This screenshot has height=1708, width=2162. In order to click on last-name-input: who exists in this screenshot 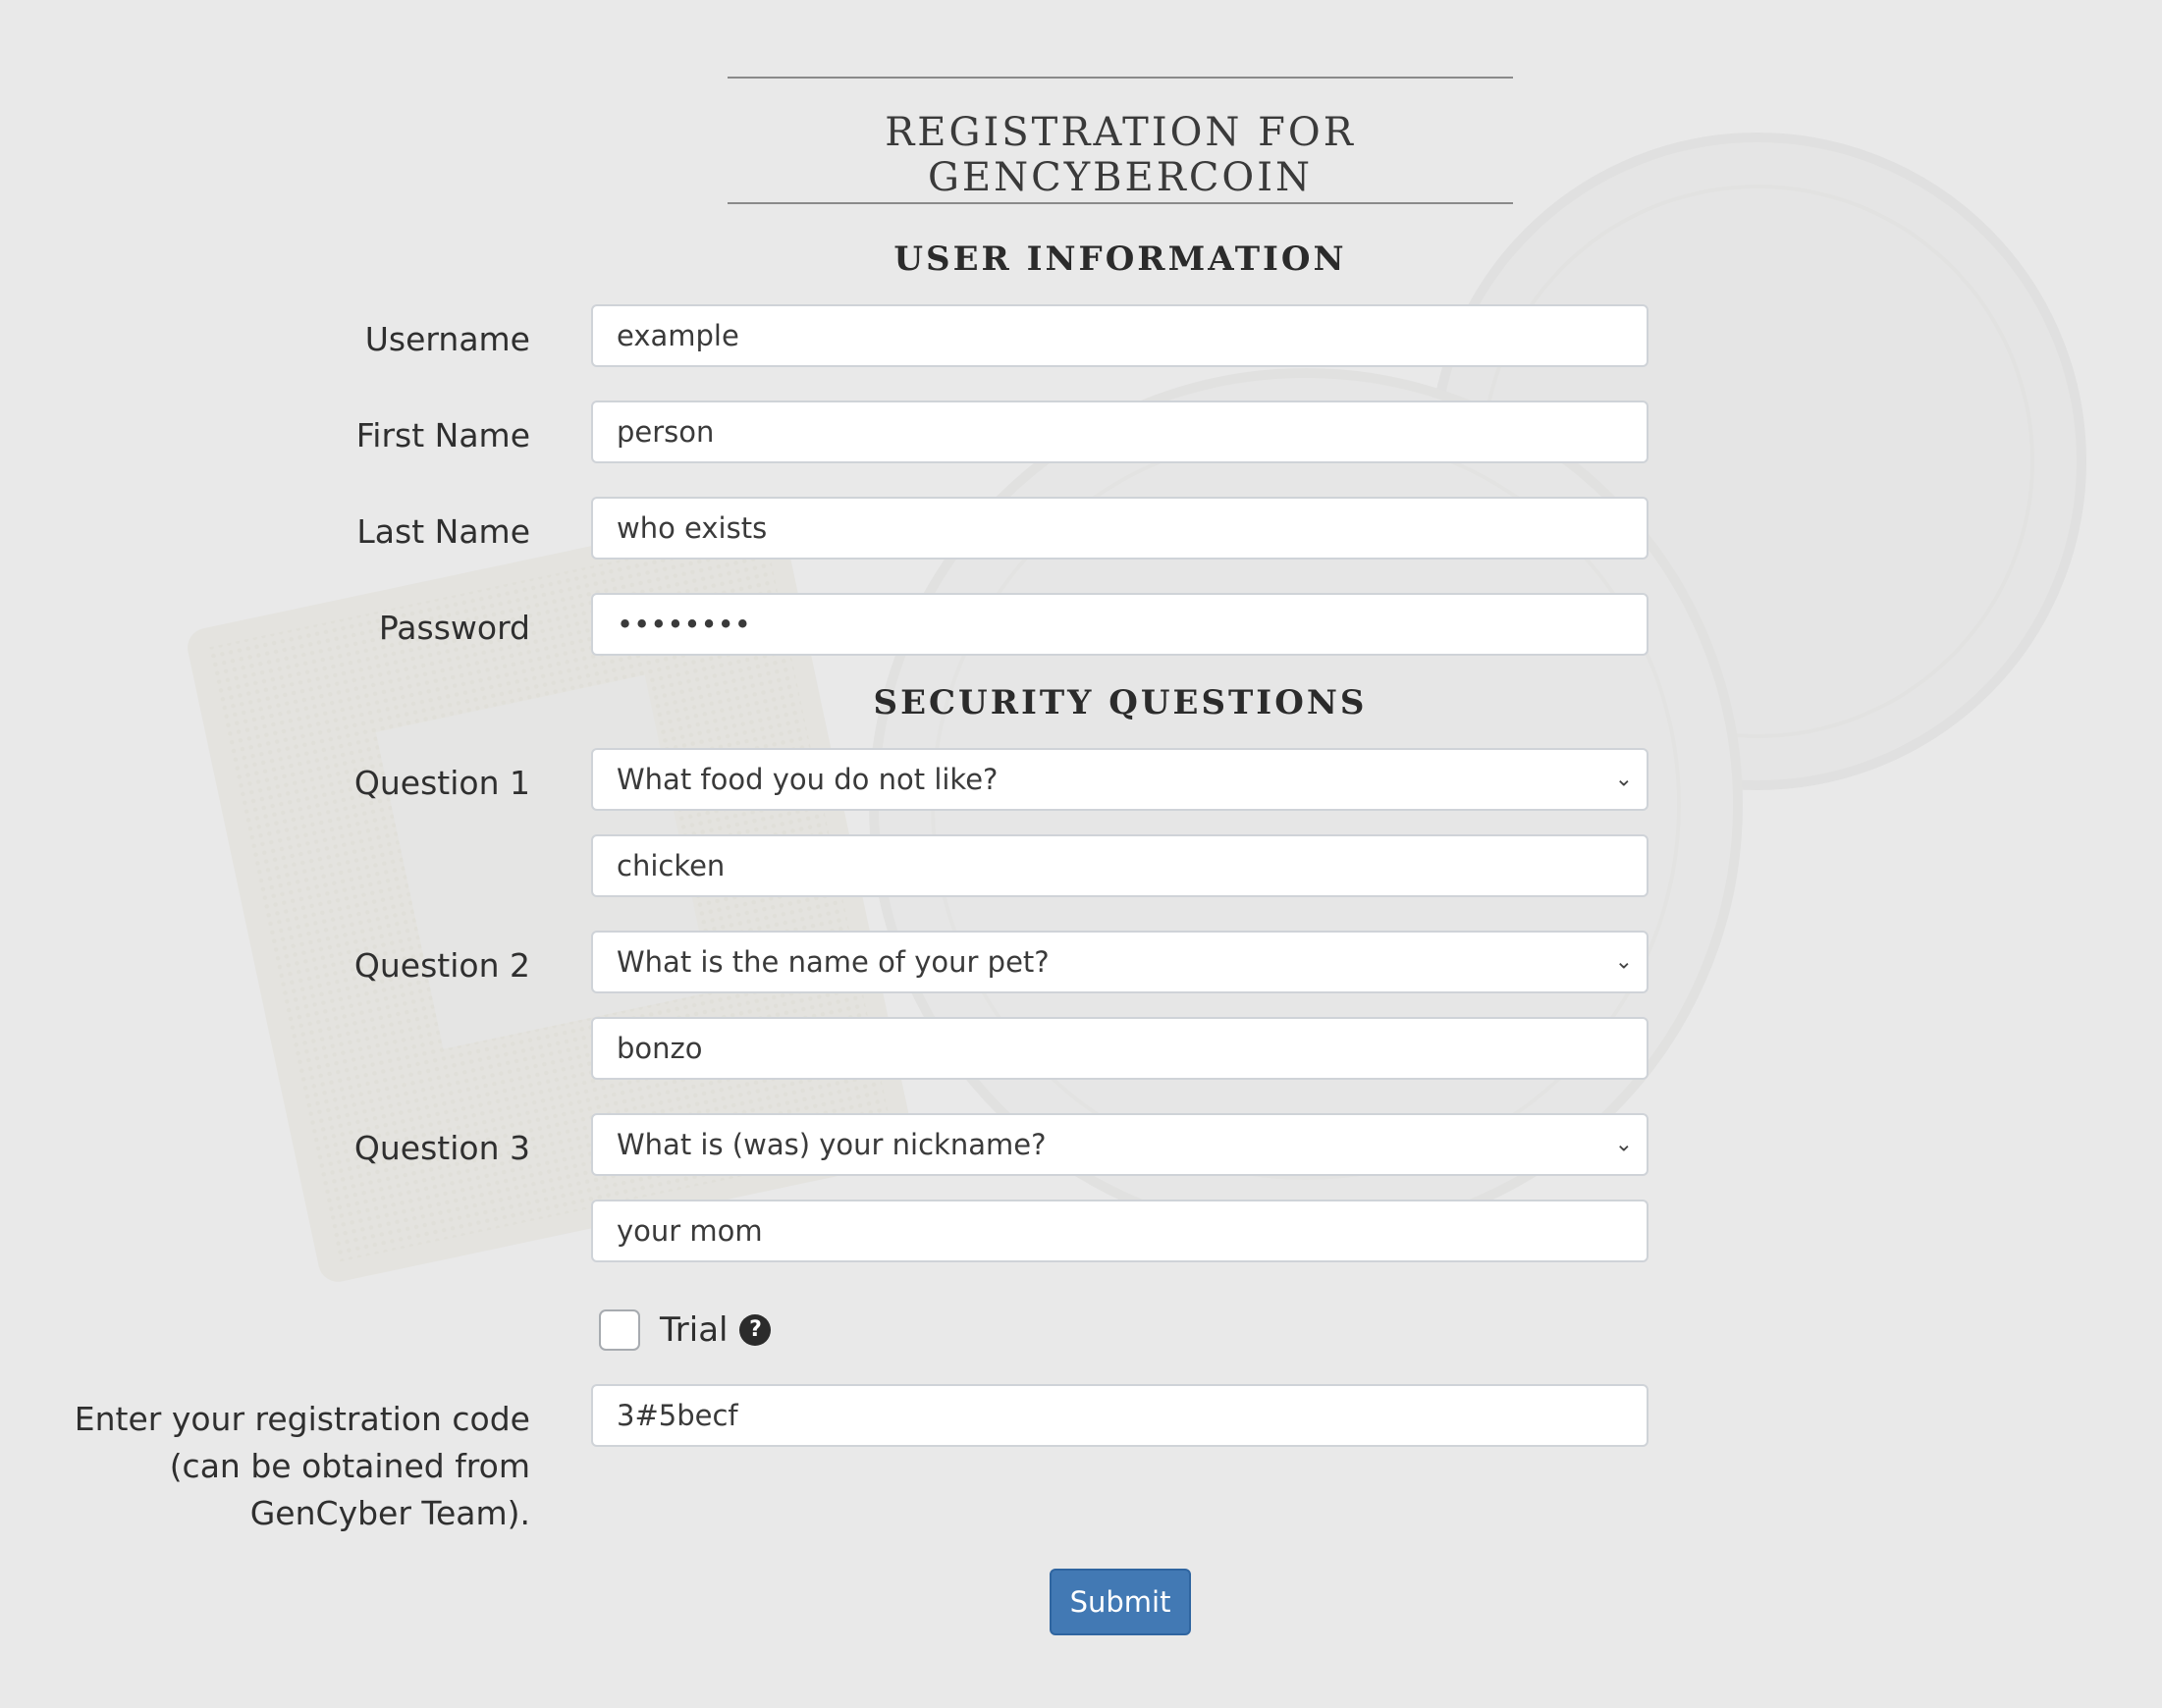, I will do `click(1120, 528)`.